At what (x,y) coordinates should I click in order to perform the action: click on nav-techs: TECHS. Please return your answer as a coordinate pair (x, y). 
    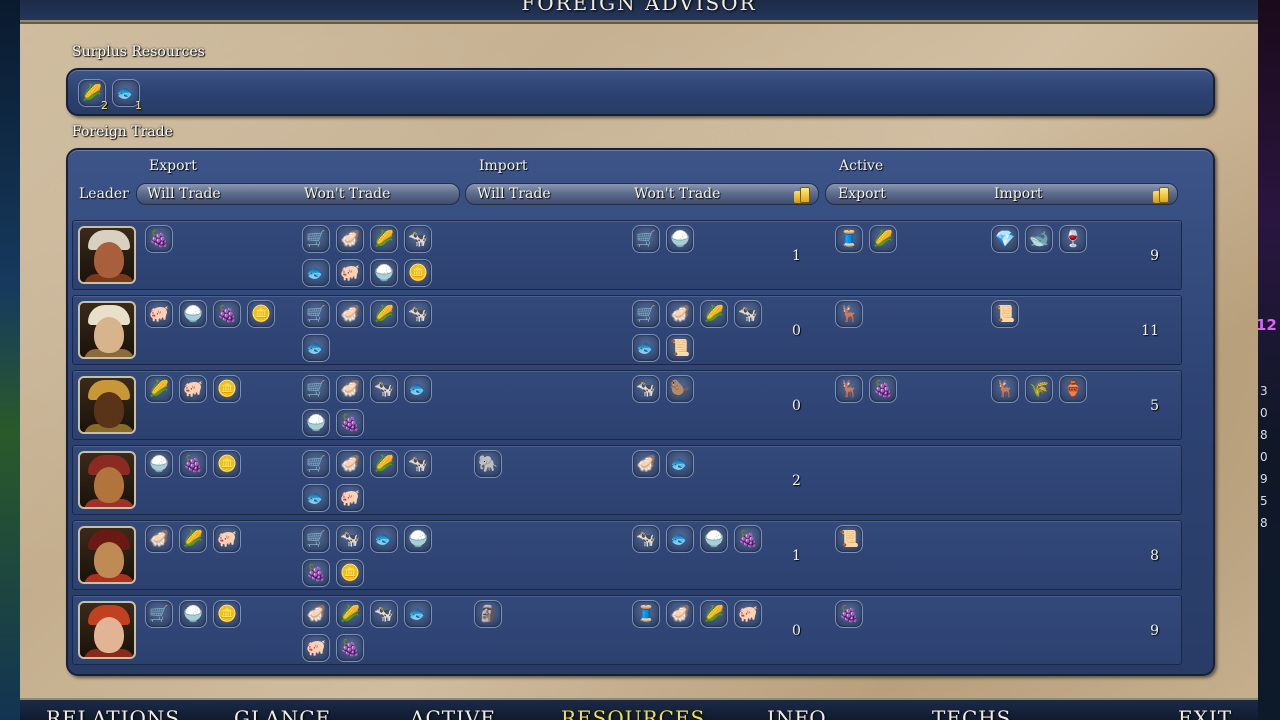
    Looking at the image, I should click on (971, 713).